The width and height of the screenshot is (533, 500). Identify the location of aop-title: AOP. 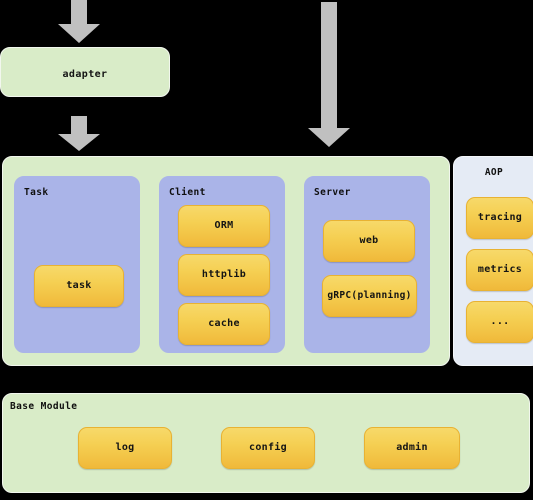
(494, 172).